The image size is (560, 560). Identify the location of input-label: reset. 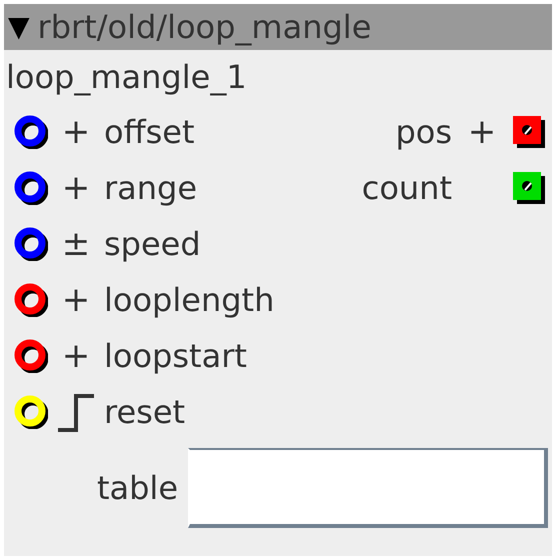
(145, 412).